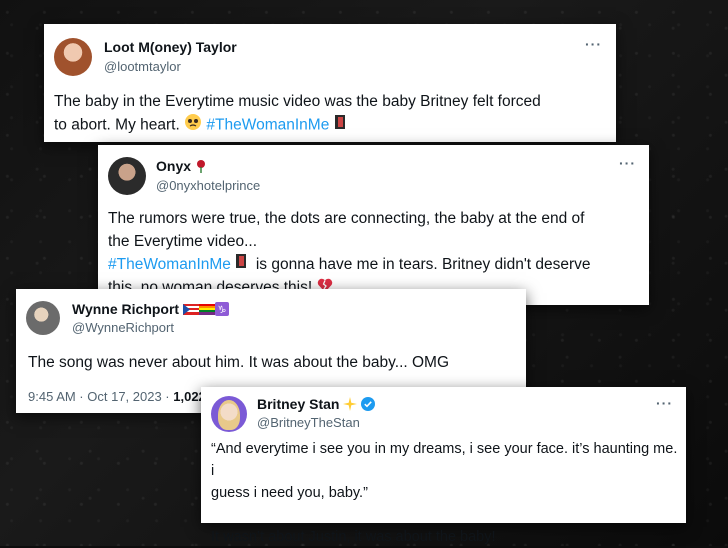 Image resolution: width=728 pixels, height=548 pixels. I want to click on user-handle: @BritneyTheStan, so click(308, 422).